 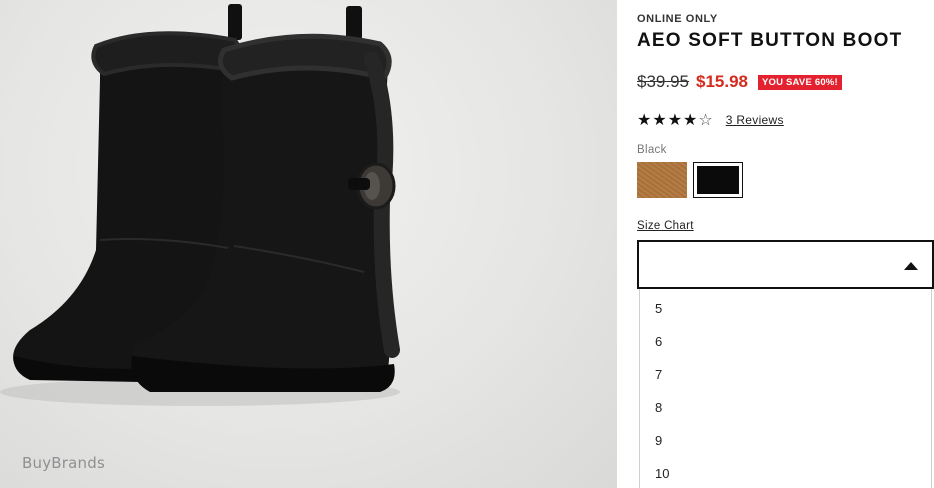 I want to click on rating-row: ★★★★☆ 3 Reviews, so click(x=710, y=119).